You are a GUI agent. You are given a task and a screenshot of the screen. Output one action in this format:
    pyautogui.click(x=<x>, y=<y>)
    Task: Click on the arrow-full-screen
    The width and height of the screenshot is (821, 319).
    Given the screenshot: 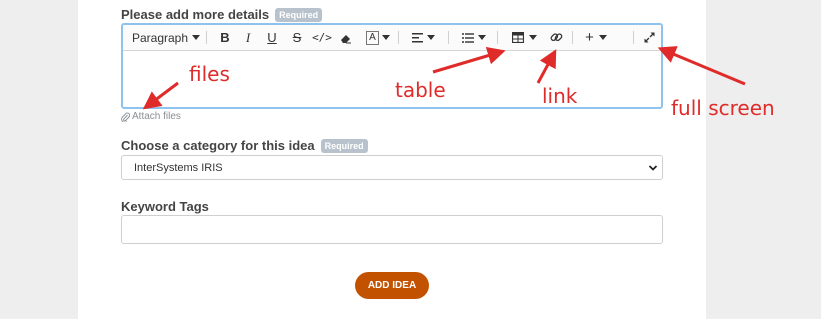 What is the action you would take?
    pyautogui.click(x=701, y=66)
    